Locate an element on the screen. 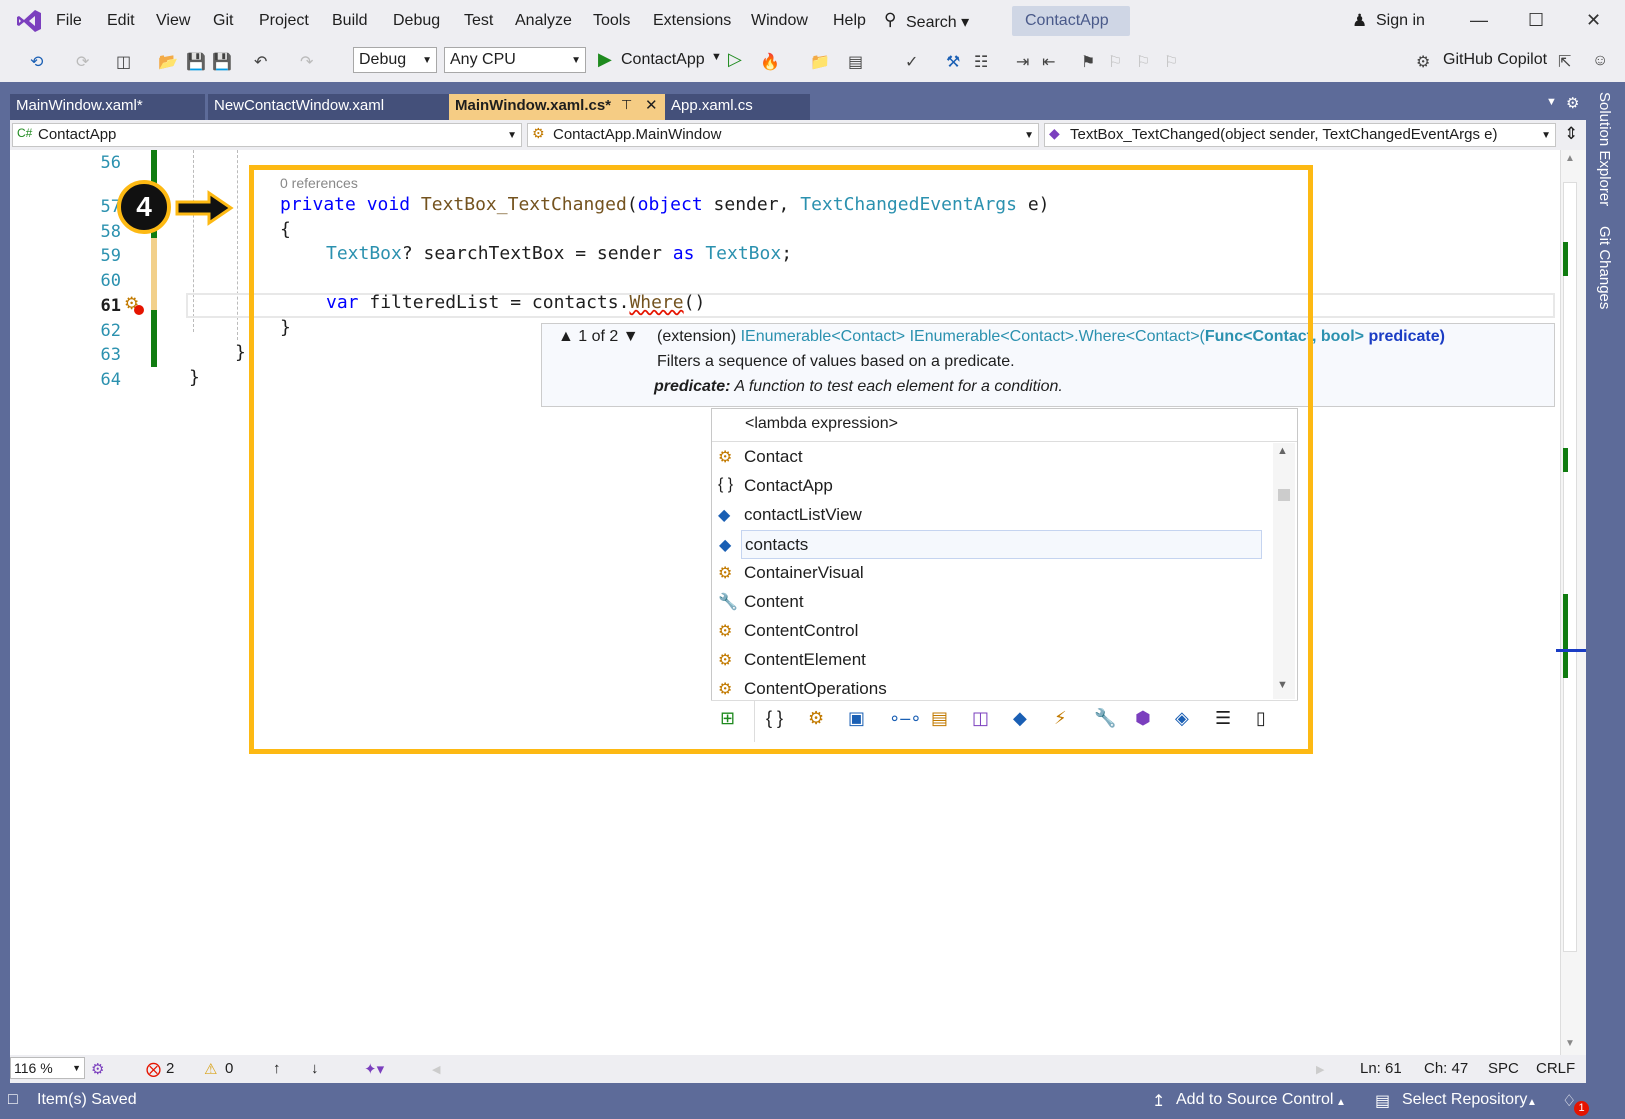 The width and height of the screenshot is (1625, 1119). tab-newcontactwindow-xaml: NewContactWindow.xaml is located at coordinates (328, 107).